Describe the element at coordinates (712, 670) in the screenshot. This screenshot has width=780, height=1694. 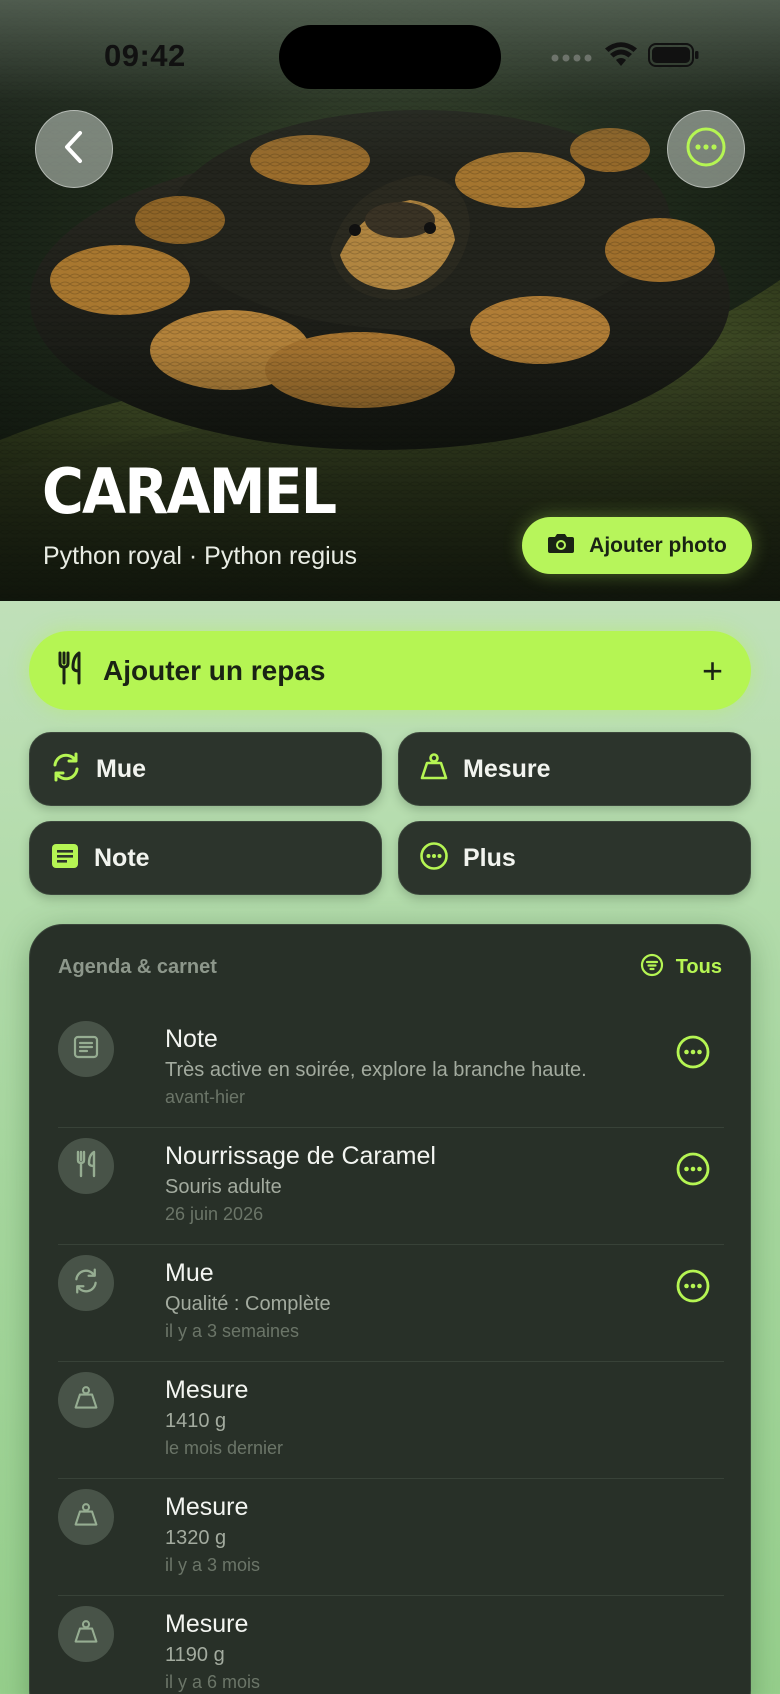
I see `plus-icon: +` at that location.